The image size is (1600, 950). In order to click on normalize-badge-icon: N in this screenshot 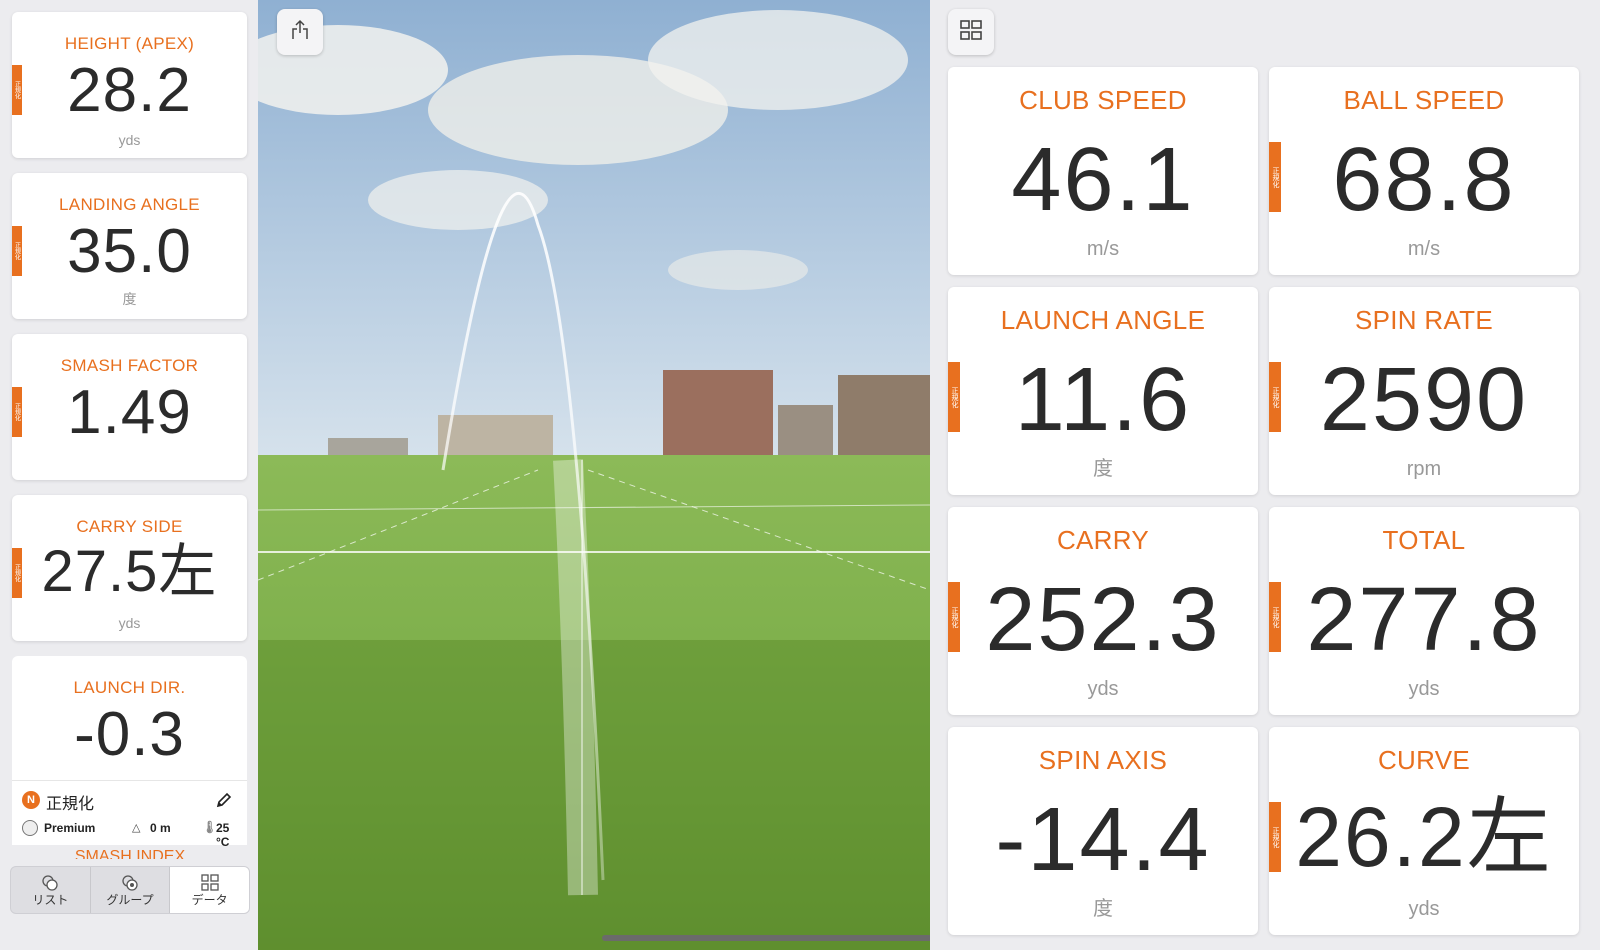, I will do `click(31, 800)`.